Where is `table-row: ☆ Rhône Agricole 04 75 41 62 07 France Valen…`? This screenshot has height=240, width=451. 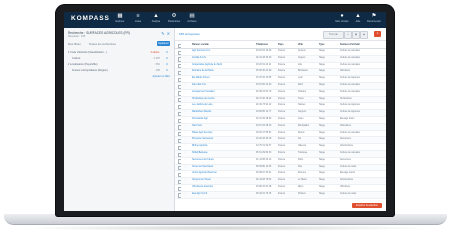
table-row: ☆ Rhône Agricole 04 75 41 62 07 France Valen… is located at coordinates (280, 147).